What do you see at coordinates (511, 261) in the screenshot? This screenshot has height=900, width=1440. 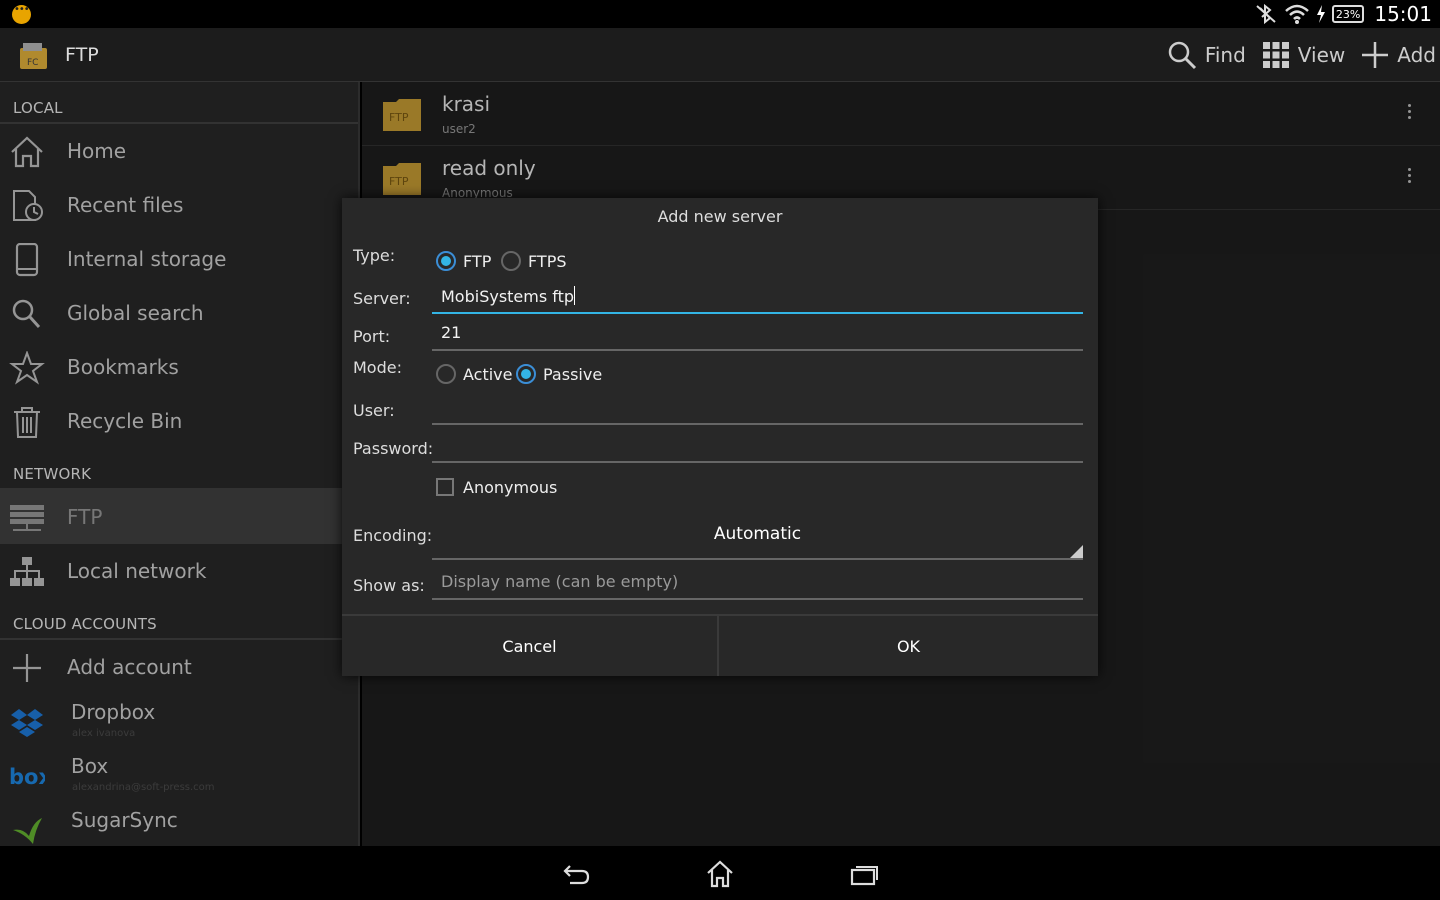 I see `type-ftps-radio` at bounding box center [511, 261].